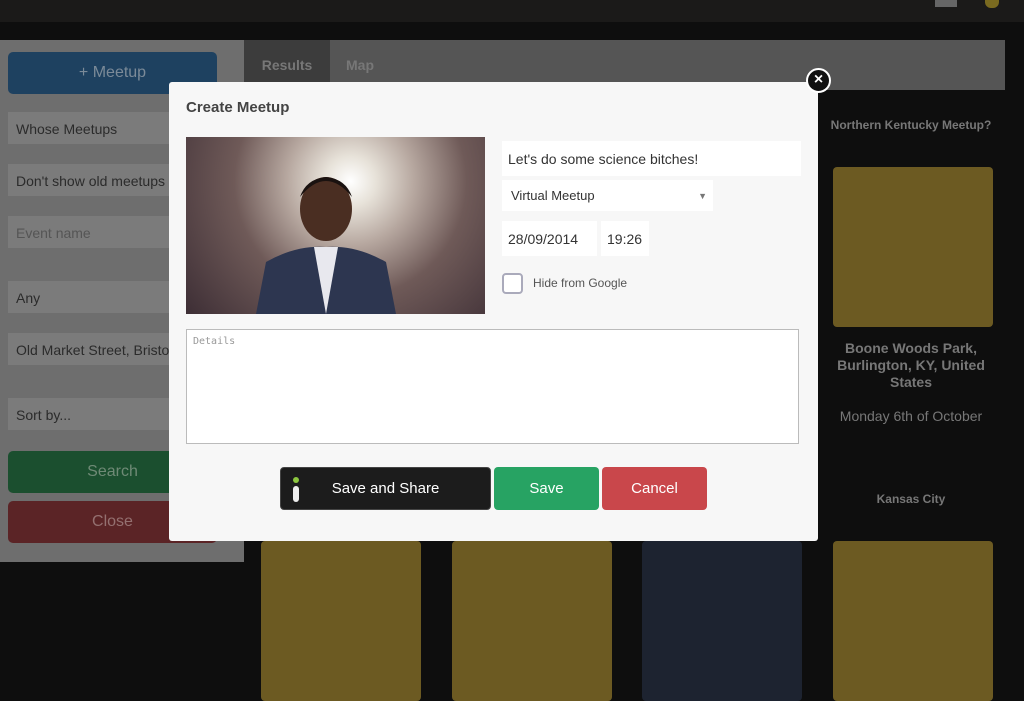 This screenshot has width=1024, height=701. I want to click on close-icon: ×, so click(818, 80).